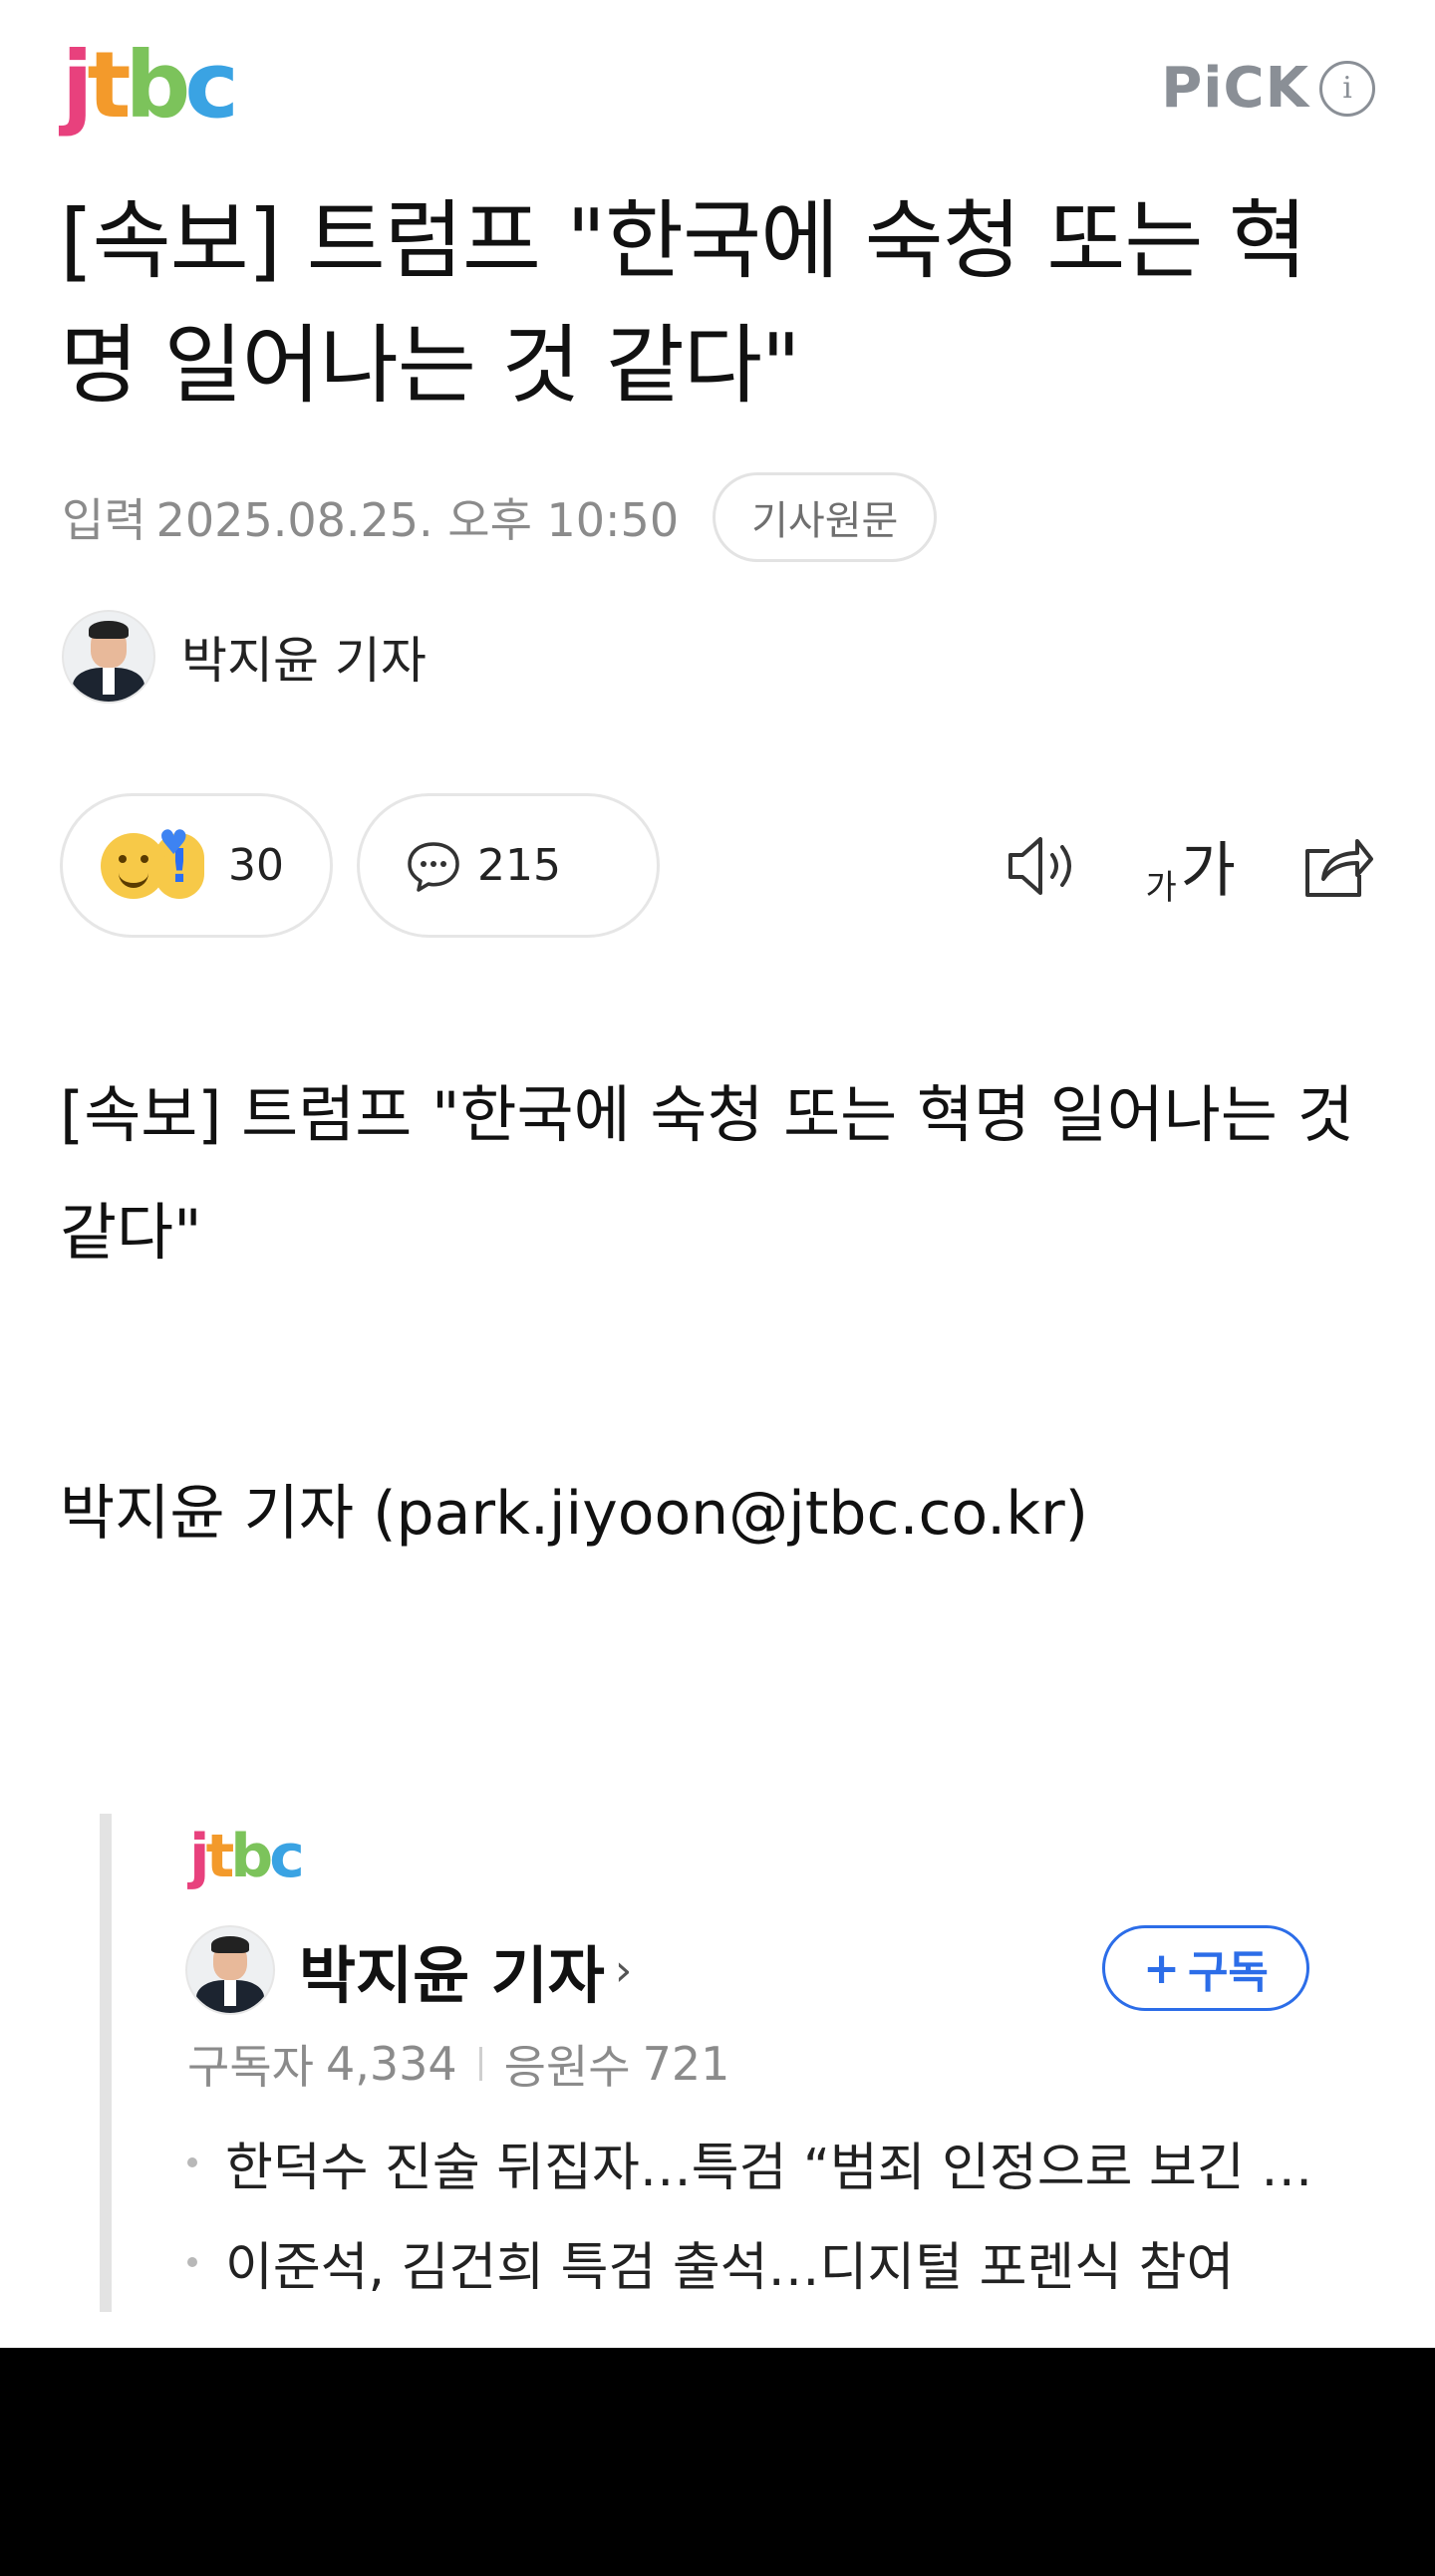  Describe the element at coordinates (452, 1975) in the screenshot. I see `card-reporter-name: 박지윤 기자` at that location.